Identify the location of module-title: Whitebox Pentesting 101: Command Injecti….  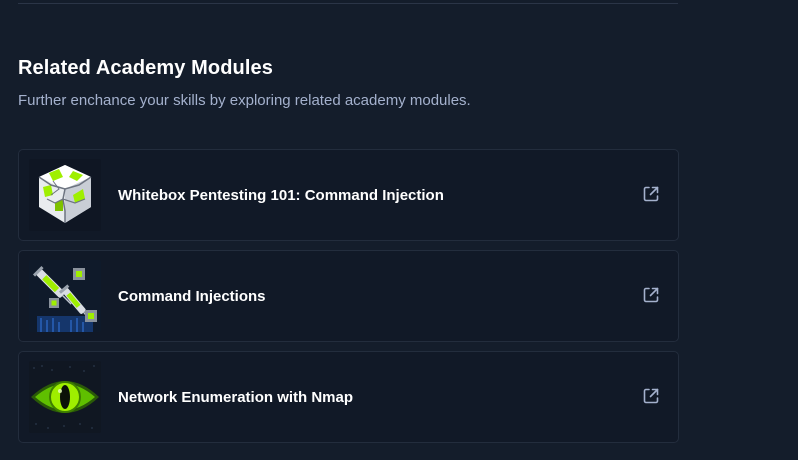
(281, 195).